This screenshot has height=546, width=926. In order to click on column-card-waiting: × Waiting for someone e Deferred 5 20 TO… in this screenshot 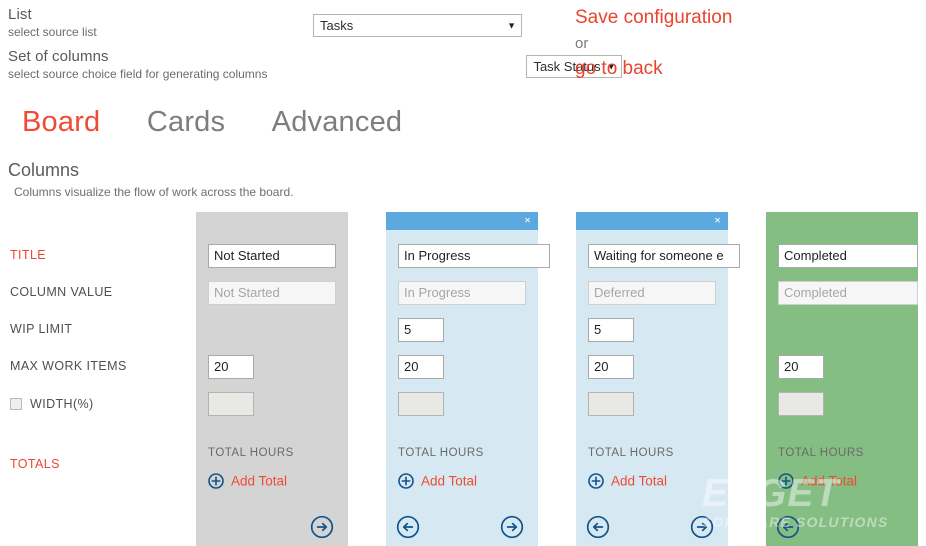, I will do `click(658, 379)`.